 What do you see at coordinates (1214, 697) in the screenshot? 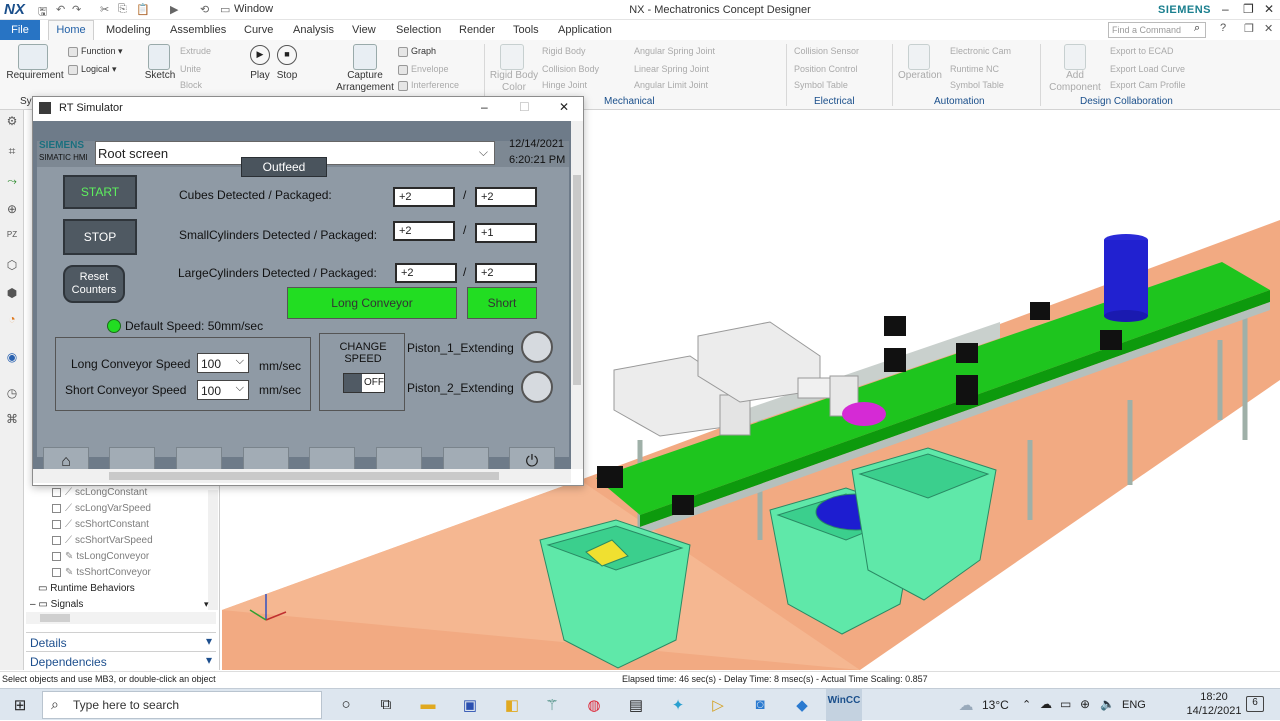
I see `clock-time: 18:20` at bounding box center [1214, 697].